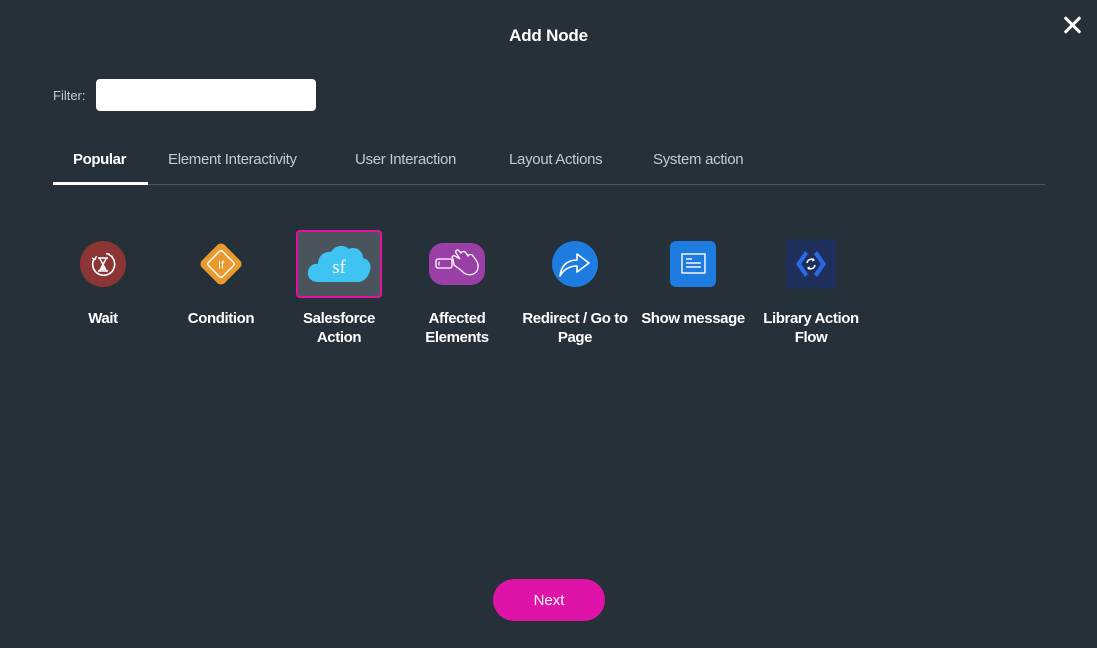 This screenshot has width=1097, height=648. What do you see at coordinates (693, 318) in the screenshot?
I see `node-label: Show message` at bounding box center [693, 318].